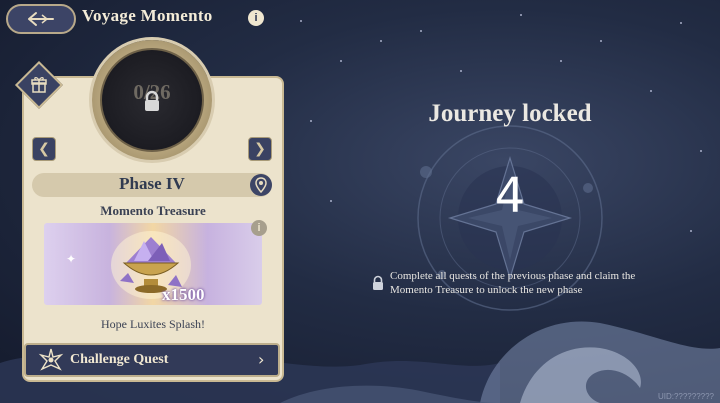  What do you see at coordinates (685, 396) in the screenshot?
I see `uid-label: UID:?????????` at bounding box center [685, 396].